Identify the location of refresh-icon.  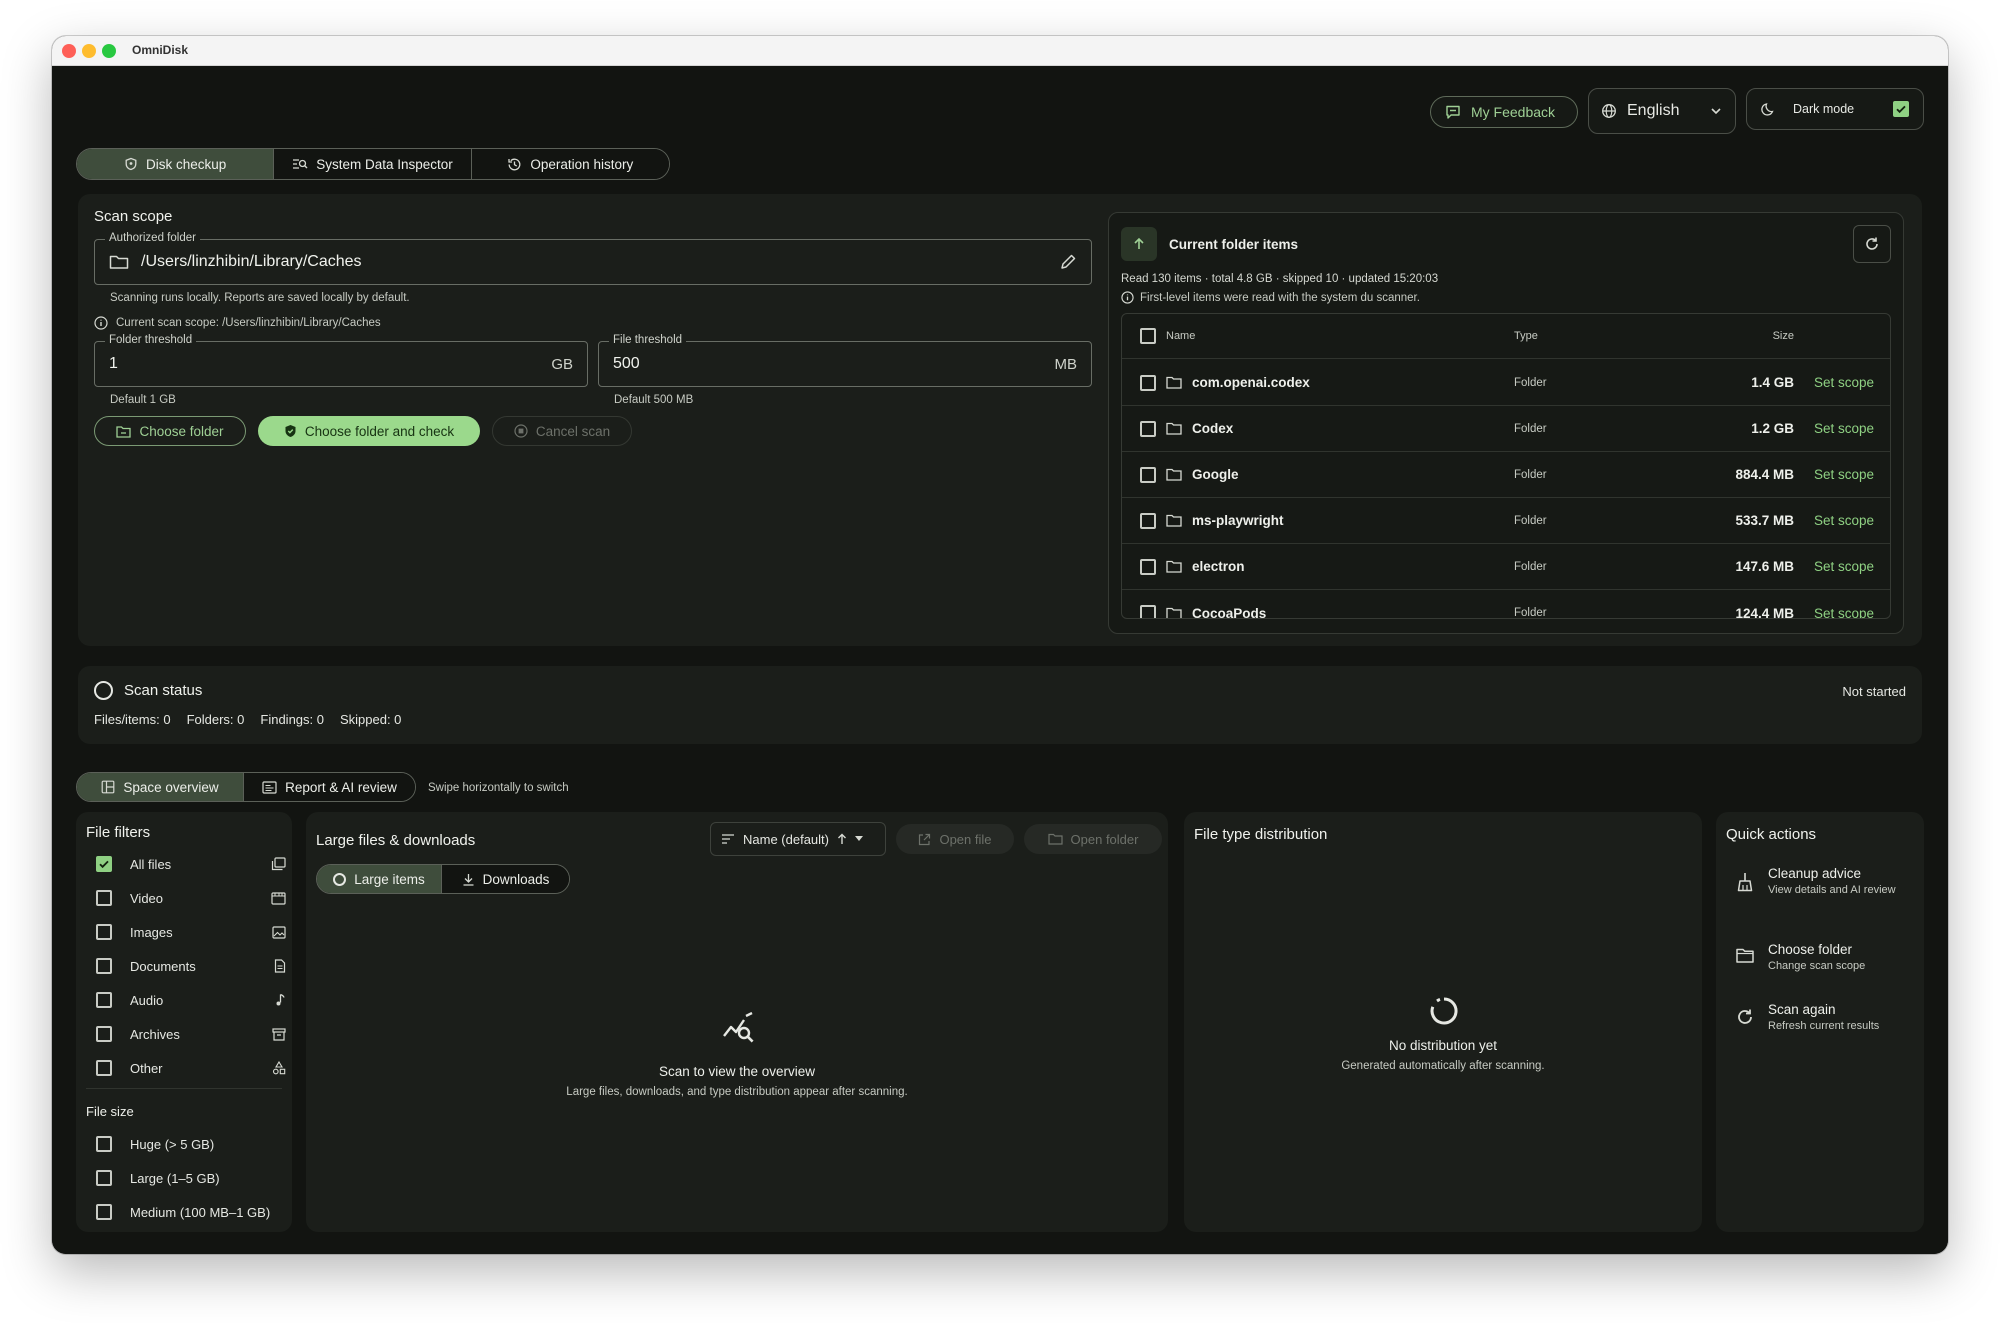
(1872, 244).